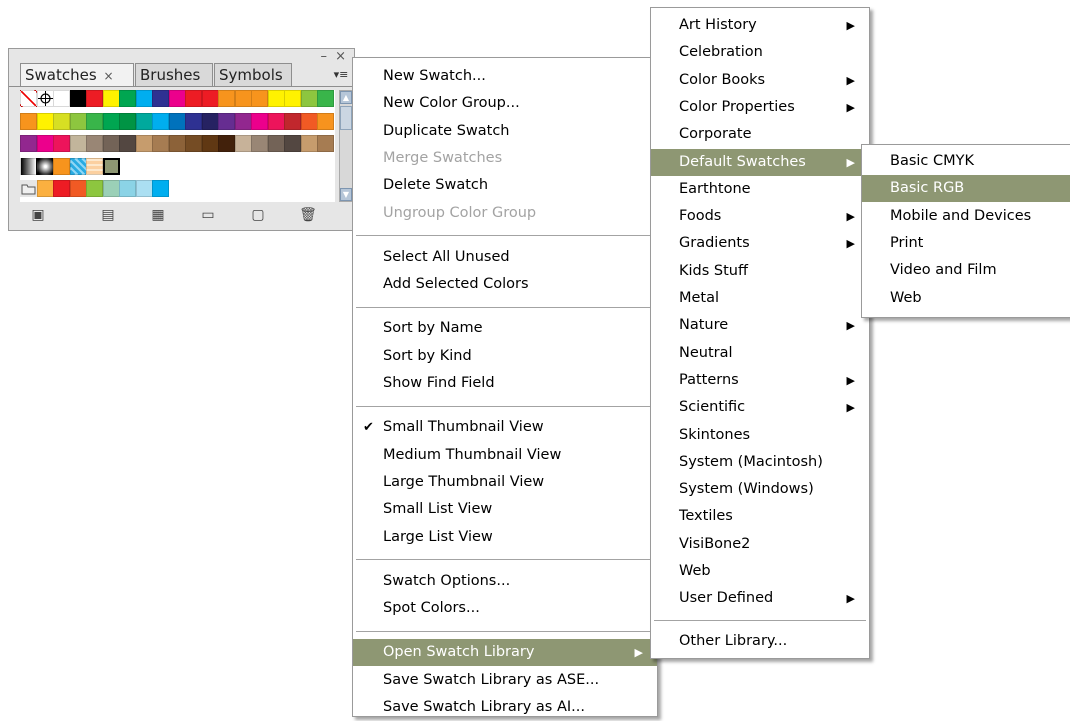  I want to click on menu-item-open-swatch-library: Open Swatch Library ▶, so click(505, 653).